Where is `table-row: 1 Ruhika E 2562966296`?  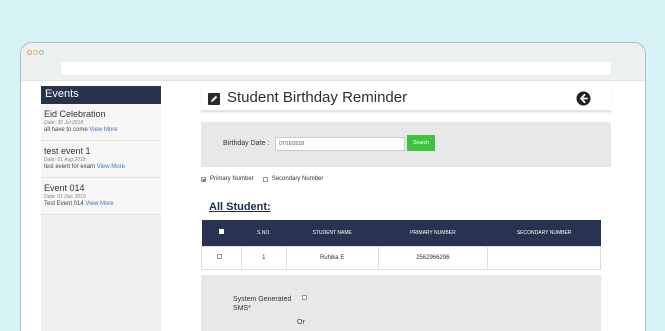
table-row: 1 Ruhika E 2562966296 is located at coordinates (401, 257).